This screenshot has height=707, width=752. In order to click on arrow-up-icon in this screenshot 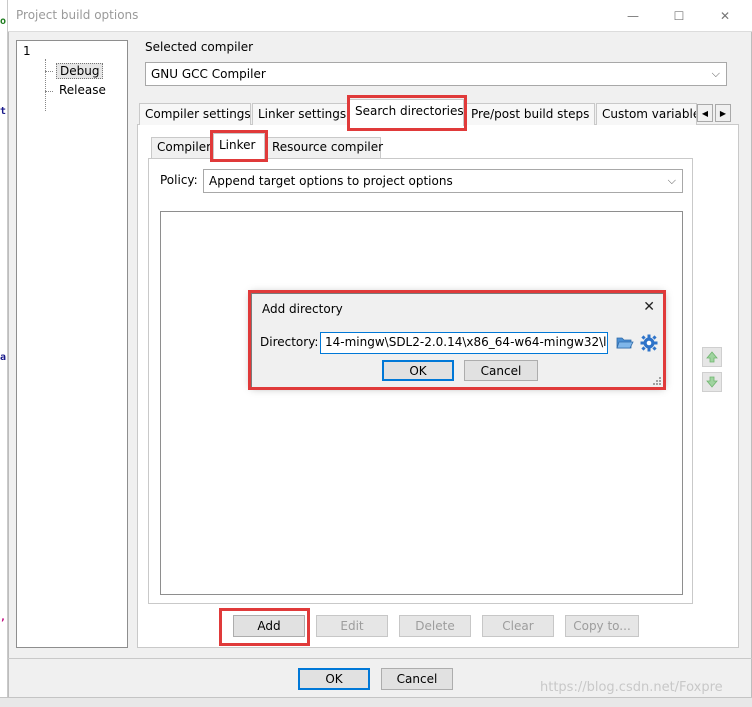, I will do `click(712, 357)`.